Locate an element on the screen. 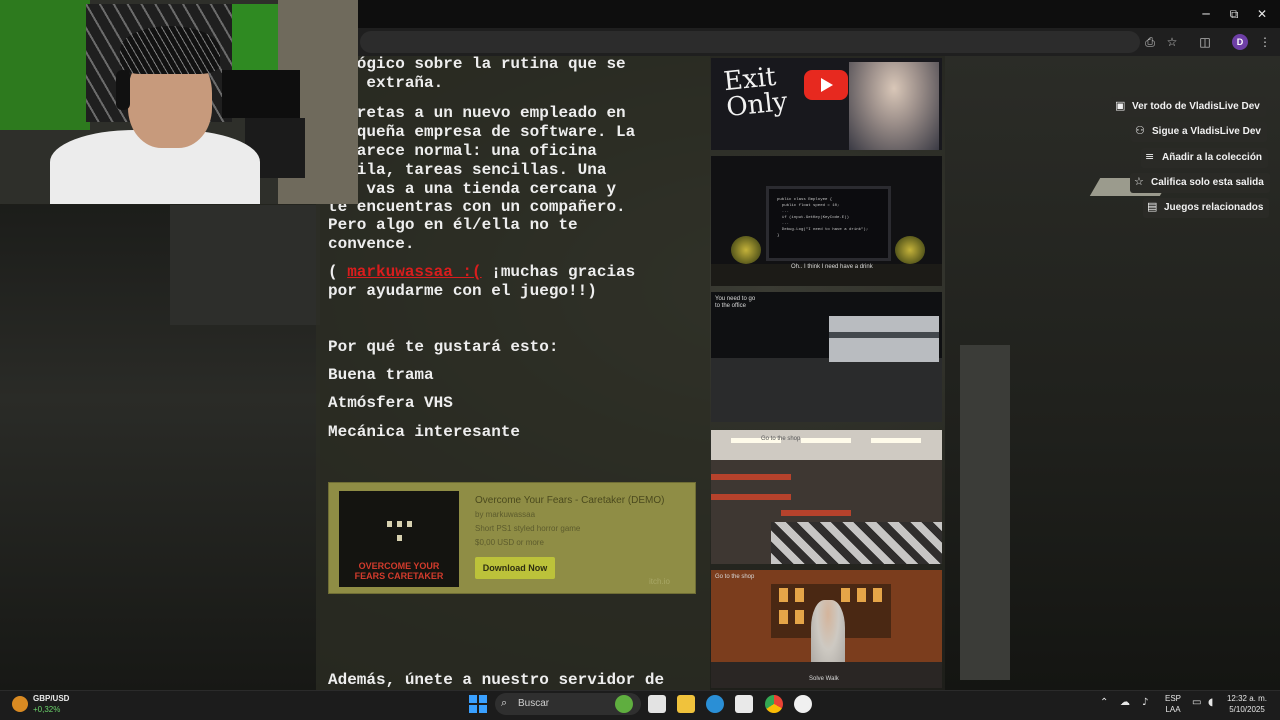 The width and height of the screenshot is (1280, 720). widget-author: by markuwassaa is located at coordinates (505, 514).